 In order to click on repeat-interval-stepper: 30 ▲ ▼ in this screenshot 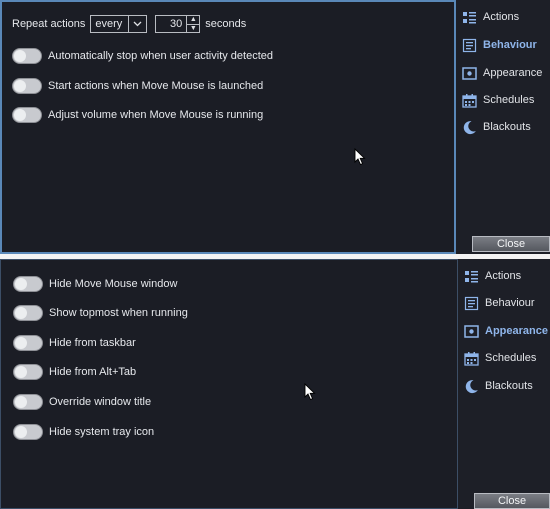, I will do `click(178, 24)`.